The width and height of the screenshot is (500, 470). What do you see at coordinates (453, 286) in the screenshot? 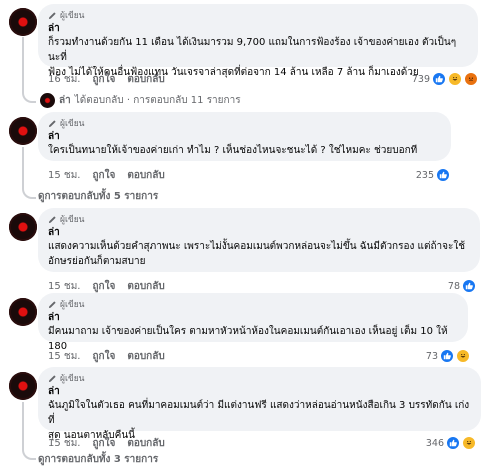
I see `reaction-count: 78` at bounding box center [453, 286].